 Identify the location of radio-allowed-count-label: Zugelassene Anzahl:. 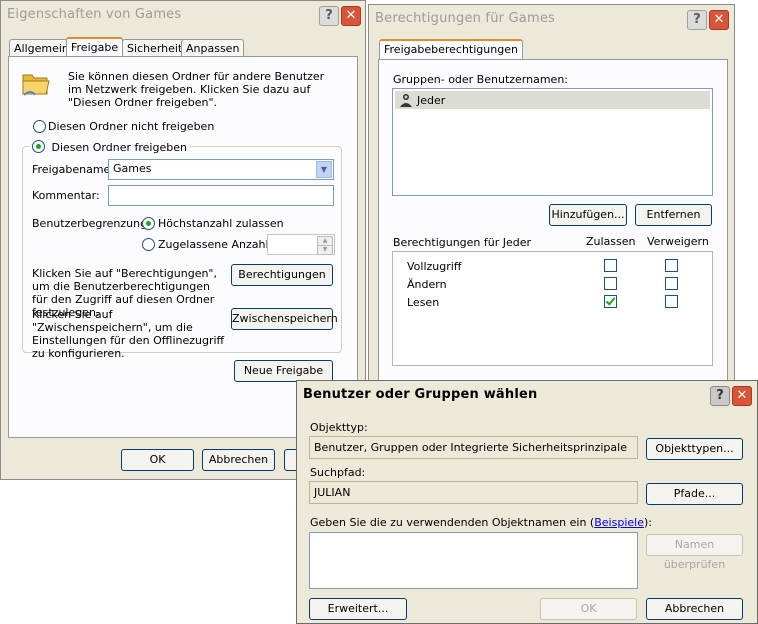
(215, 244).